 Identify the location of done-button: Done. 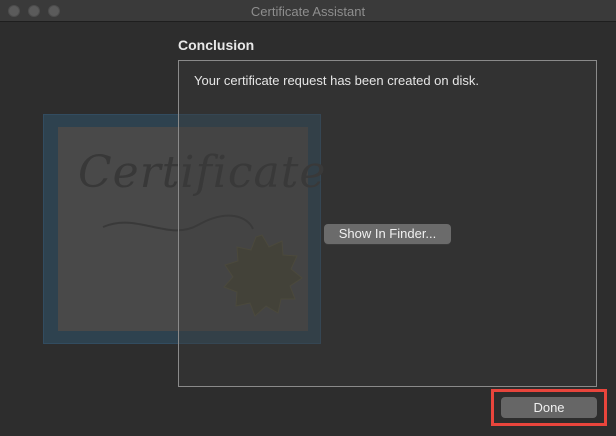
(549, 407).